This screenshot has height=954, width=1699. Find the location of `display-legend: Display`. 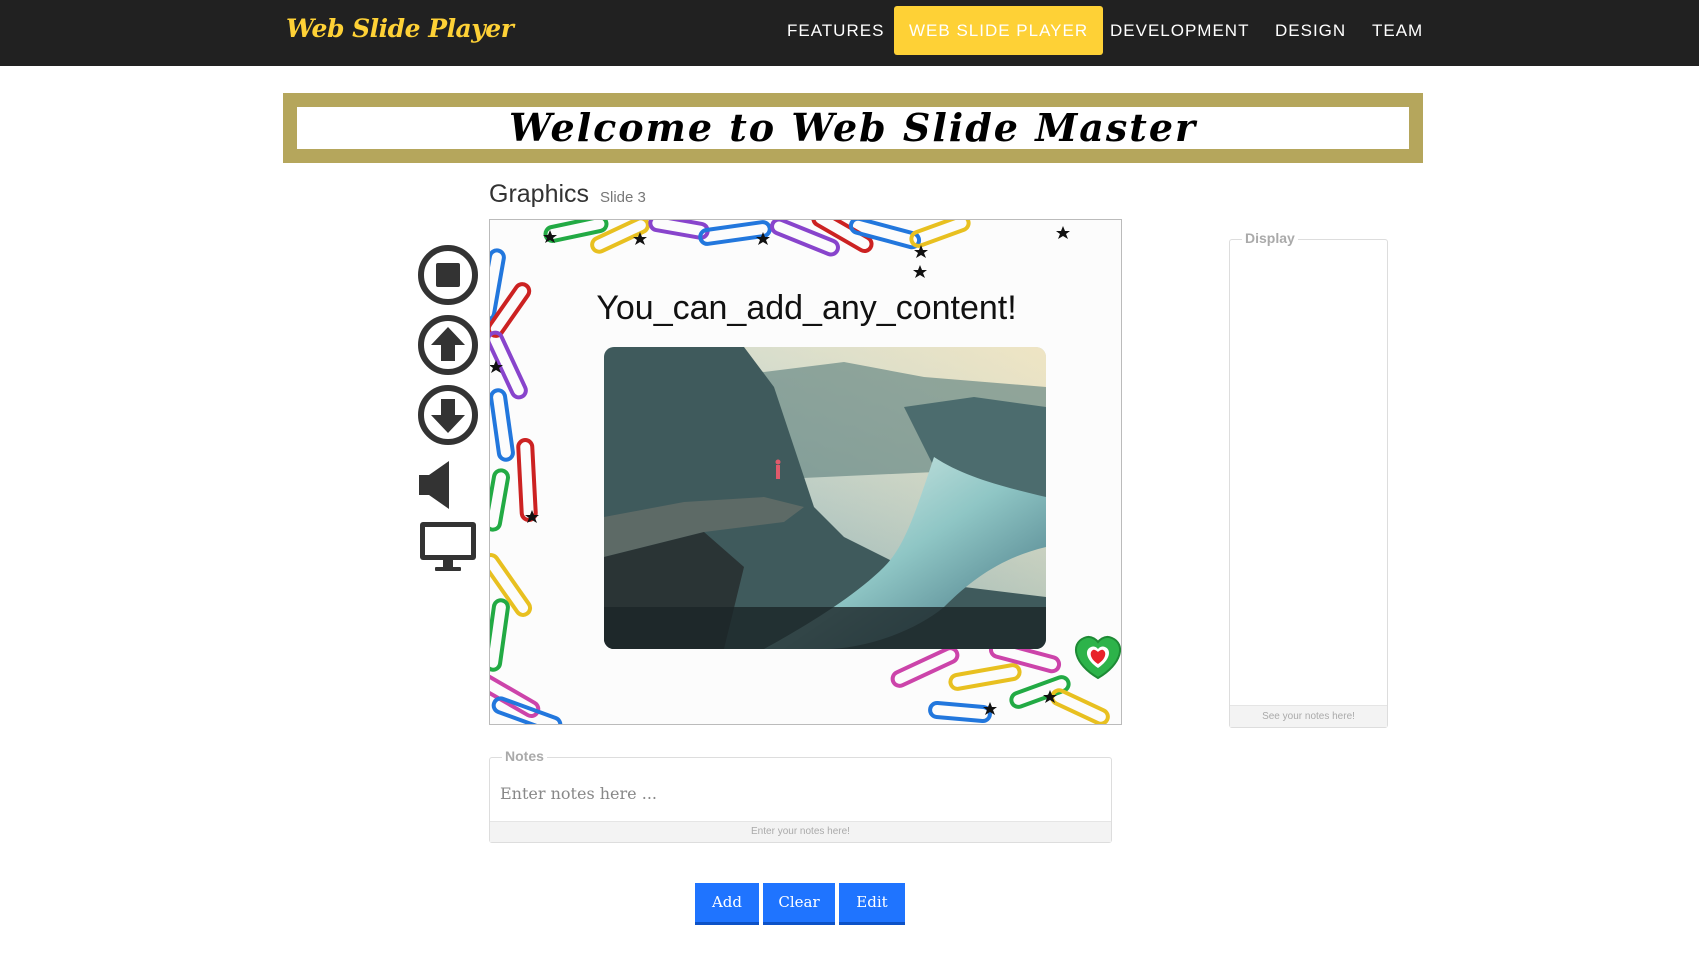

display-legend: Display is located at coordinates (1270, 238).